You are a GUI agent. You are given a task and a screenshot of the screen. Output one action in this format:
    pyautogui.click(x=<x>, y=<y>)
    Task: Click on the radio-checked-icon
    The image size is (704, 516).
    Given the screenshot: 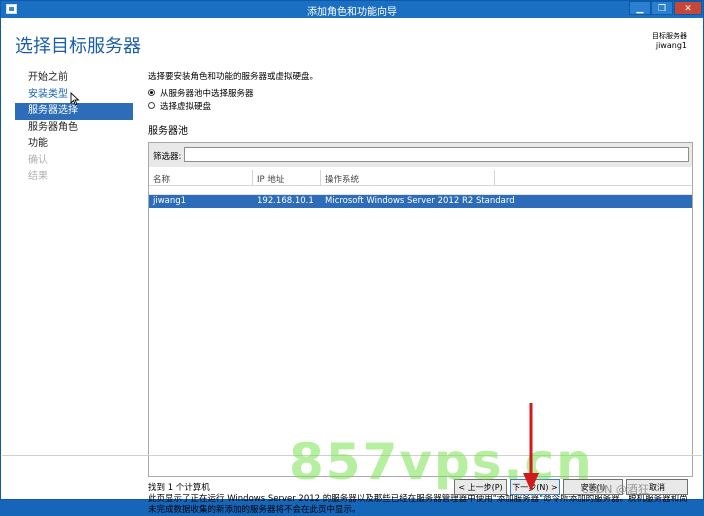 What is the action you would take?
    pyautogui.click(x=151, y=92)
    